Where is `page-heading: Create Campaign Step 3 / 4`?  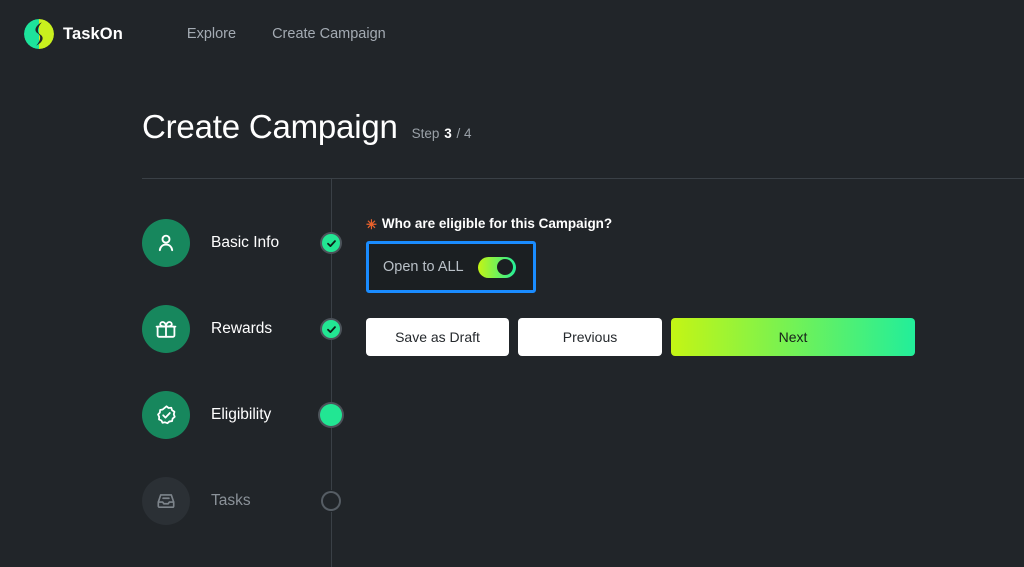
page-heading: Create Campaign Step 3 / 4 is located at coordinates (306, 127).